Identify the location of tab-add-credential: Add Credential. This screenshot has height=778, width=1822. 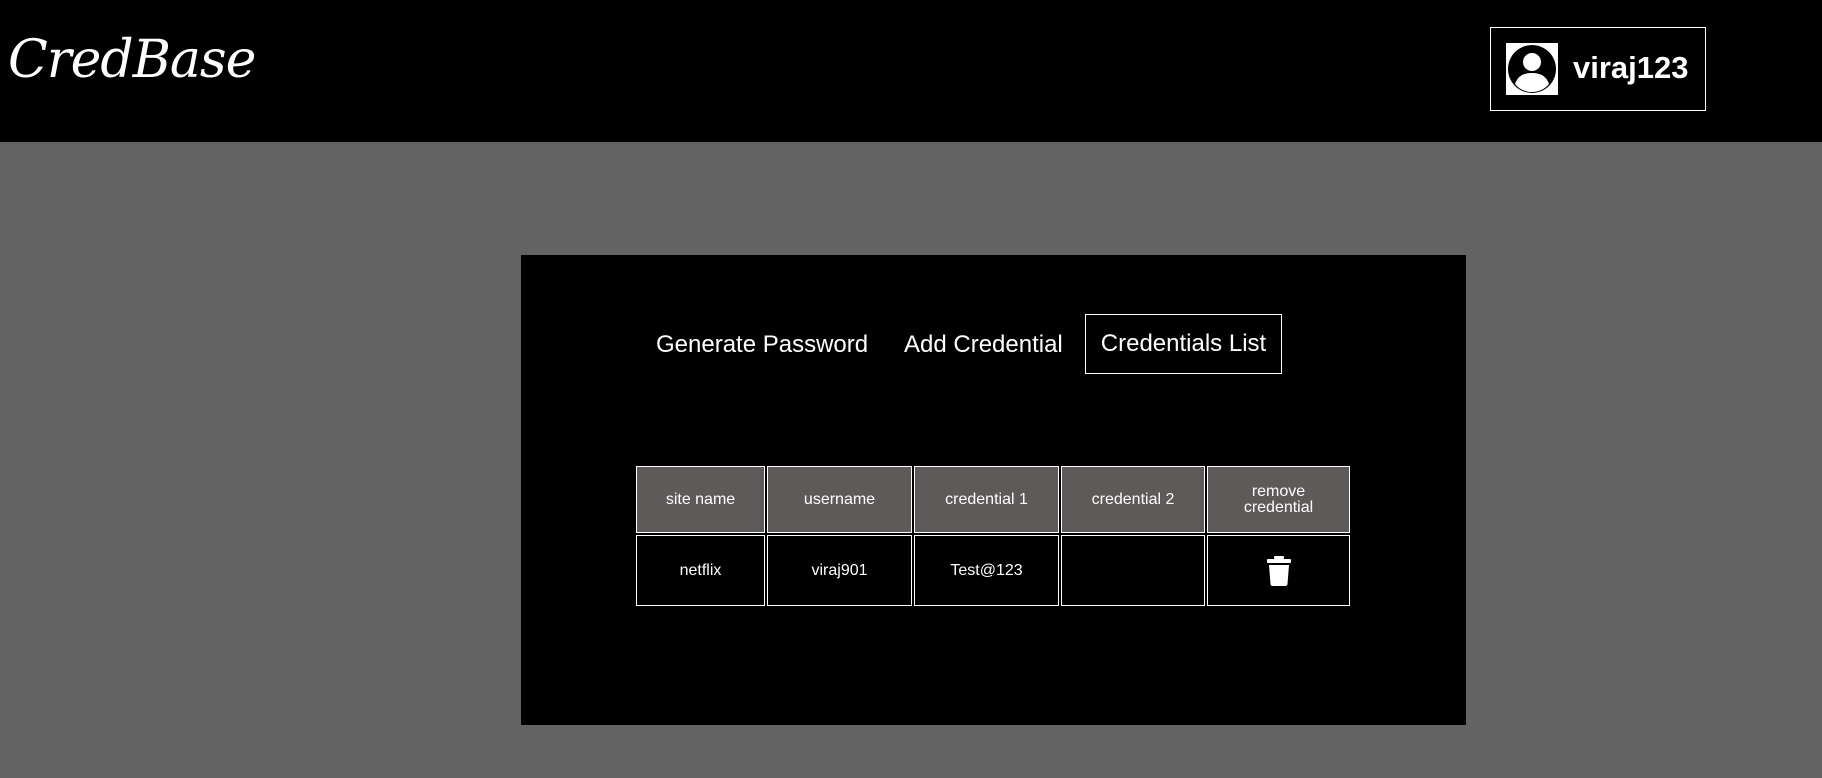
(983, 345).